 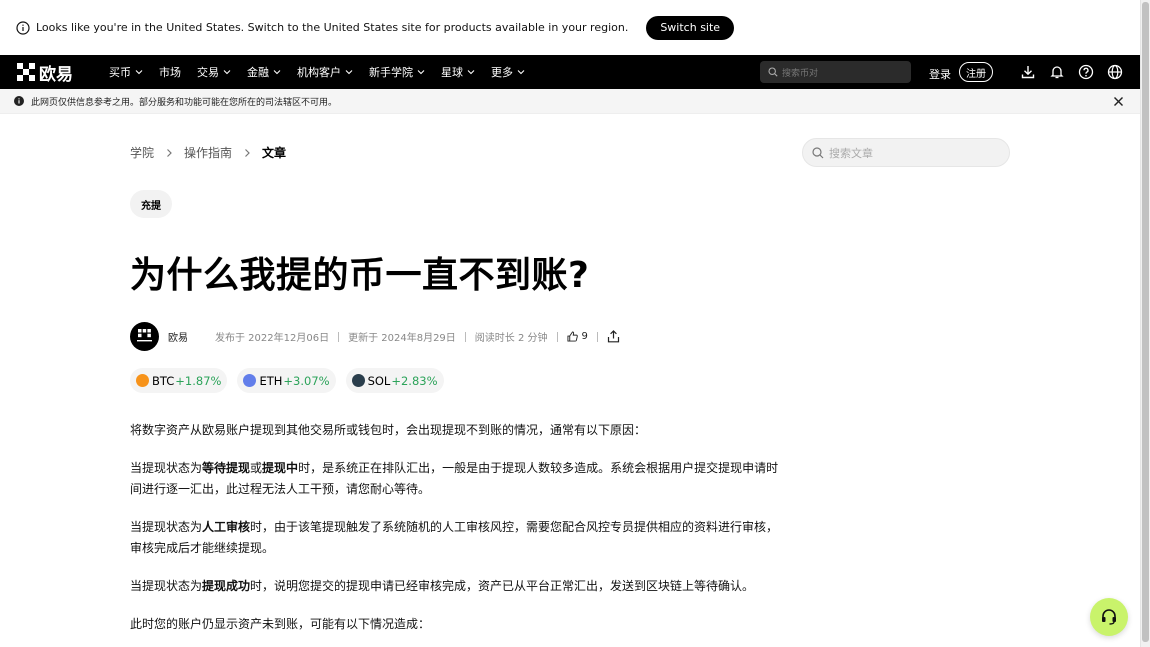 I want to click on share-icon, so click(x=613, y=336).